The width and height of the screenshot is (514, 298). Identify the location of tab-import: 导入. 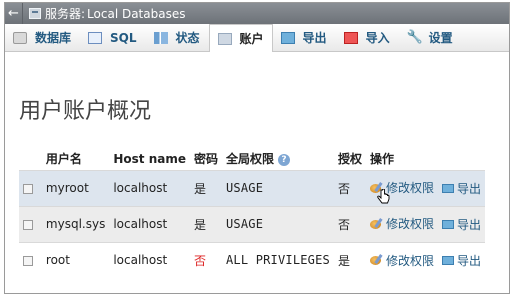
(367, 37).